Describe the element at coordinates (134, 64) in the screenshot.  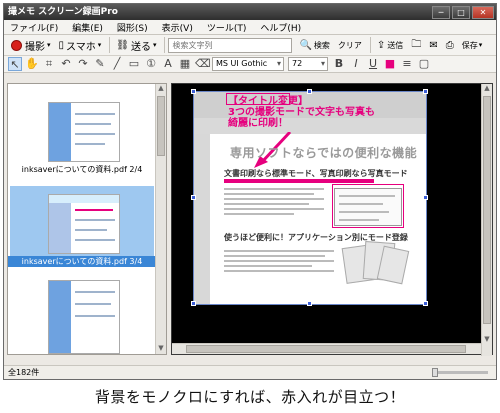
I see `rectangle-icon: ▭` at that location.